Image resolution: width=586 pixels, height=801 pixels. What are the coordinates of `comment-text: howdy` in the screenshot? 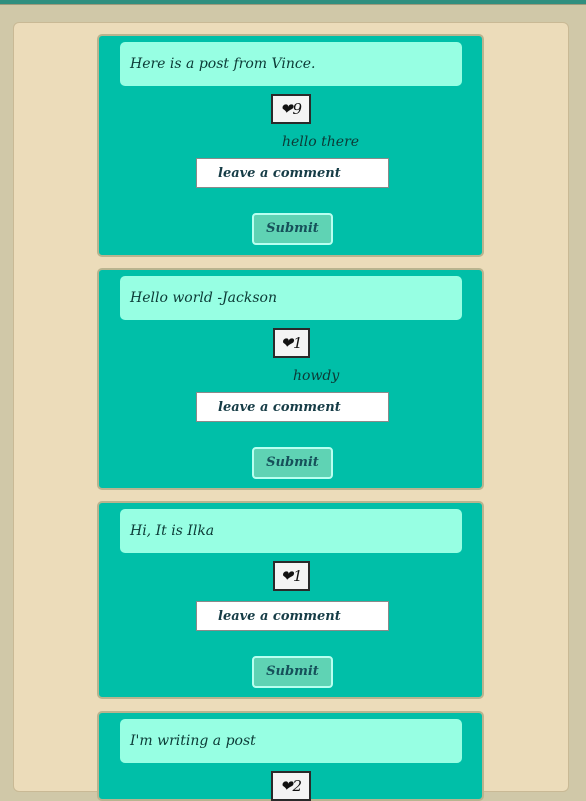 It's located at (316, 376).